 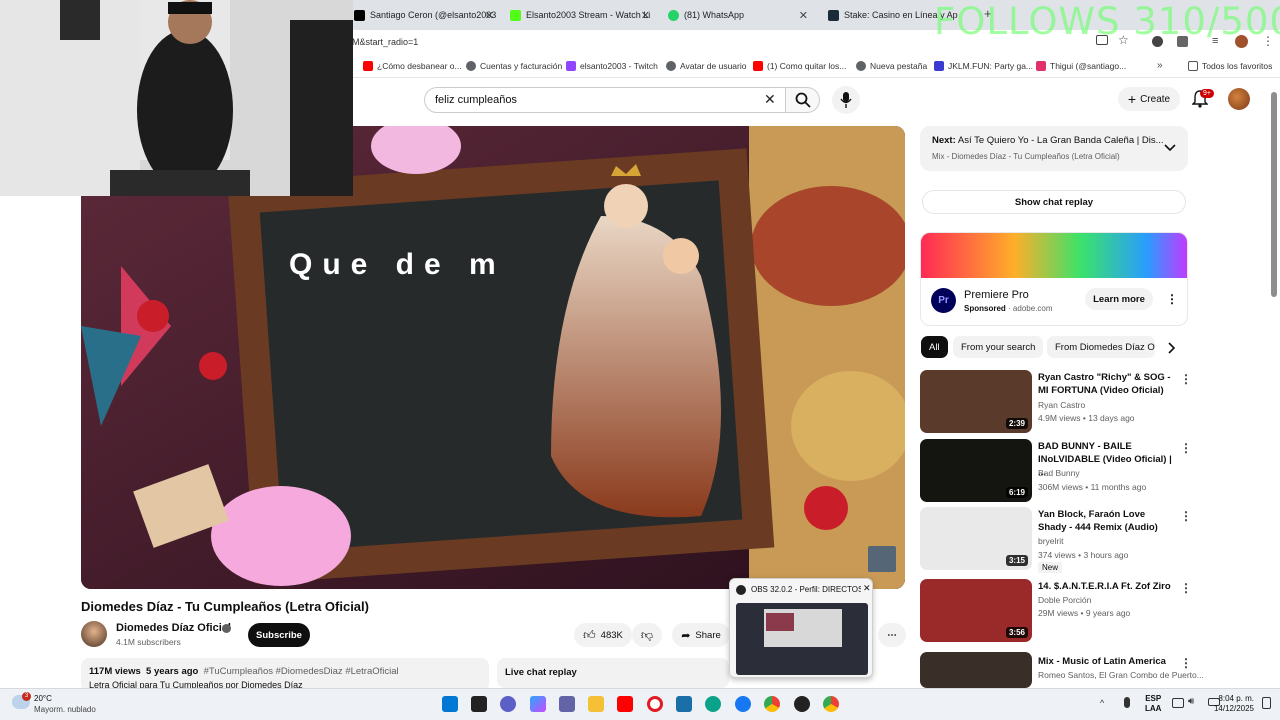 What do you see at coordinates (1107, 21) in the screenshot?
I see `follows-goal-overlay: FOLLOWS 310/500` at bounding box center [1107, 21].